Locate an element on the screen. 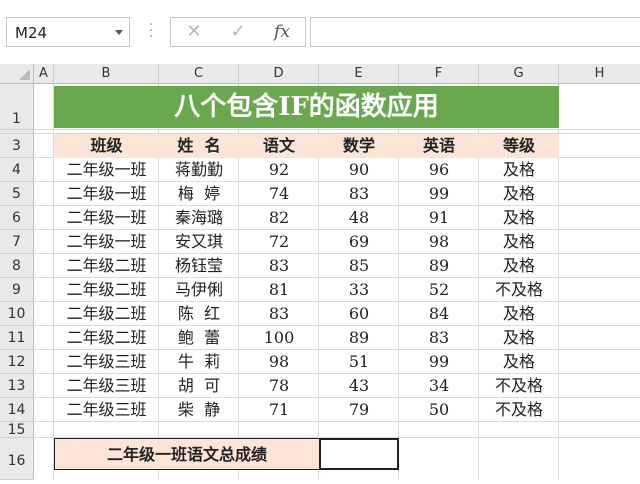 The width and height of the screenshot is (640, 484). row-header-15: 15 is located at coordinates (17, 430).